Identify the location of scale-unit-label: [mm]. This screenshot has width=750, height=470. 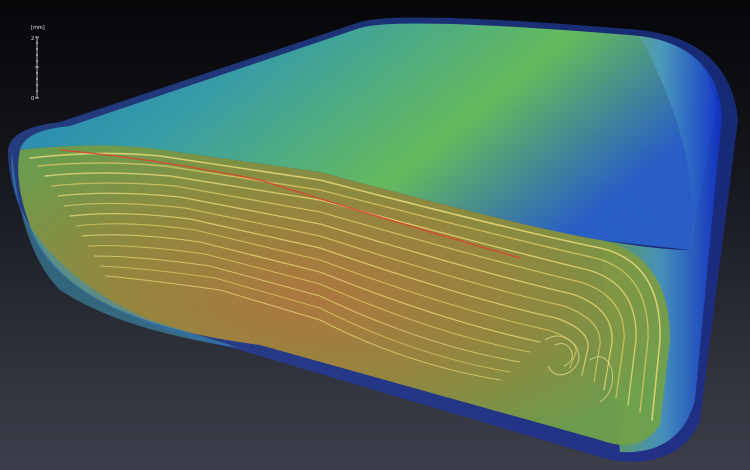
(38, 28).